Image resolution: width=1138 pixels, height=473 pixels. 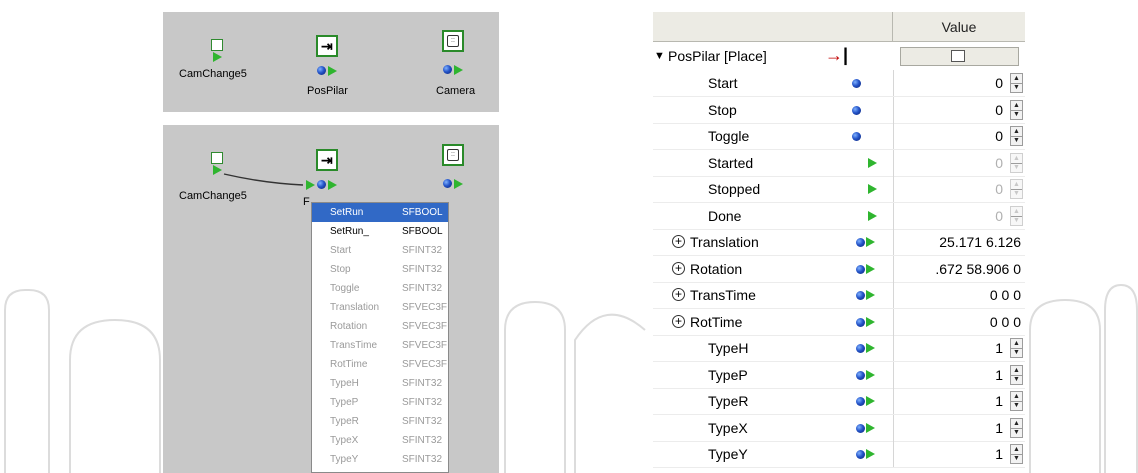 What do you see at coordinates (380, 231) in the screenshot?
I see `menu-item: SetRun_ SFBOOL` at bounding box center [380, 231].